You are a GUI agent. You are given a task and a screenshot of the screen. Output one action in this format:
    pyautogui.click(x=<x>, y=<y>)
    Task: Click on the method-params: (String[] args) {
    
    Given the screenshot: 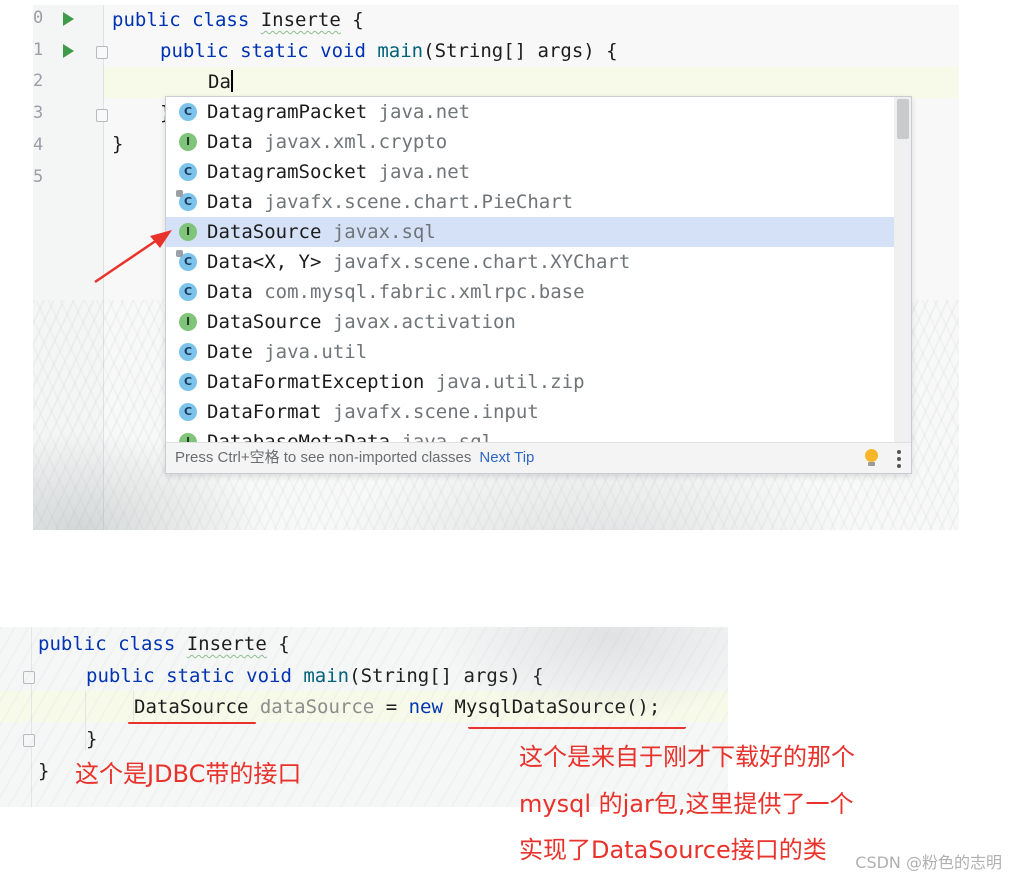 What is the action you would take?
    pyautogui.click(x=446, y=676)
    